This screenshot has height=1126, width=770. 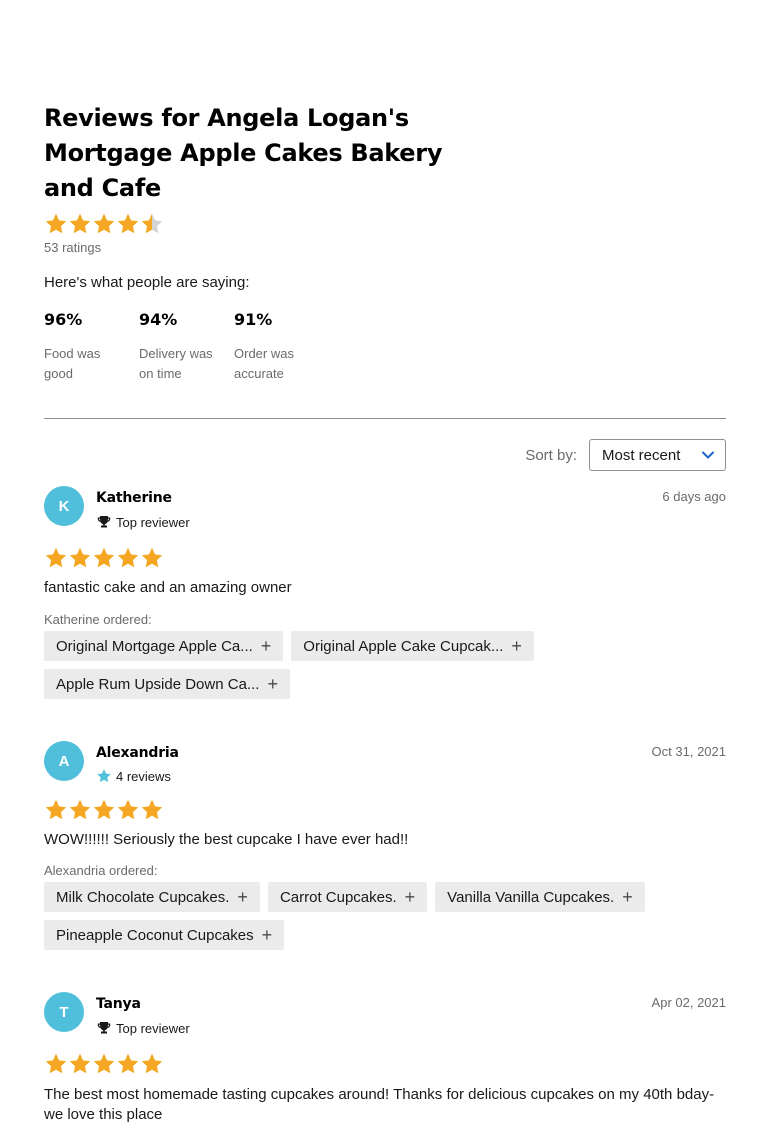 What do you see at coordinates (641, 455) in the screenshot?
I see `sort-selected-value: Most recent` at bounding box center [641, 455].